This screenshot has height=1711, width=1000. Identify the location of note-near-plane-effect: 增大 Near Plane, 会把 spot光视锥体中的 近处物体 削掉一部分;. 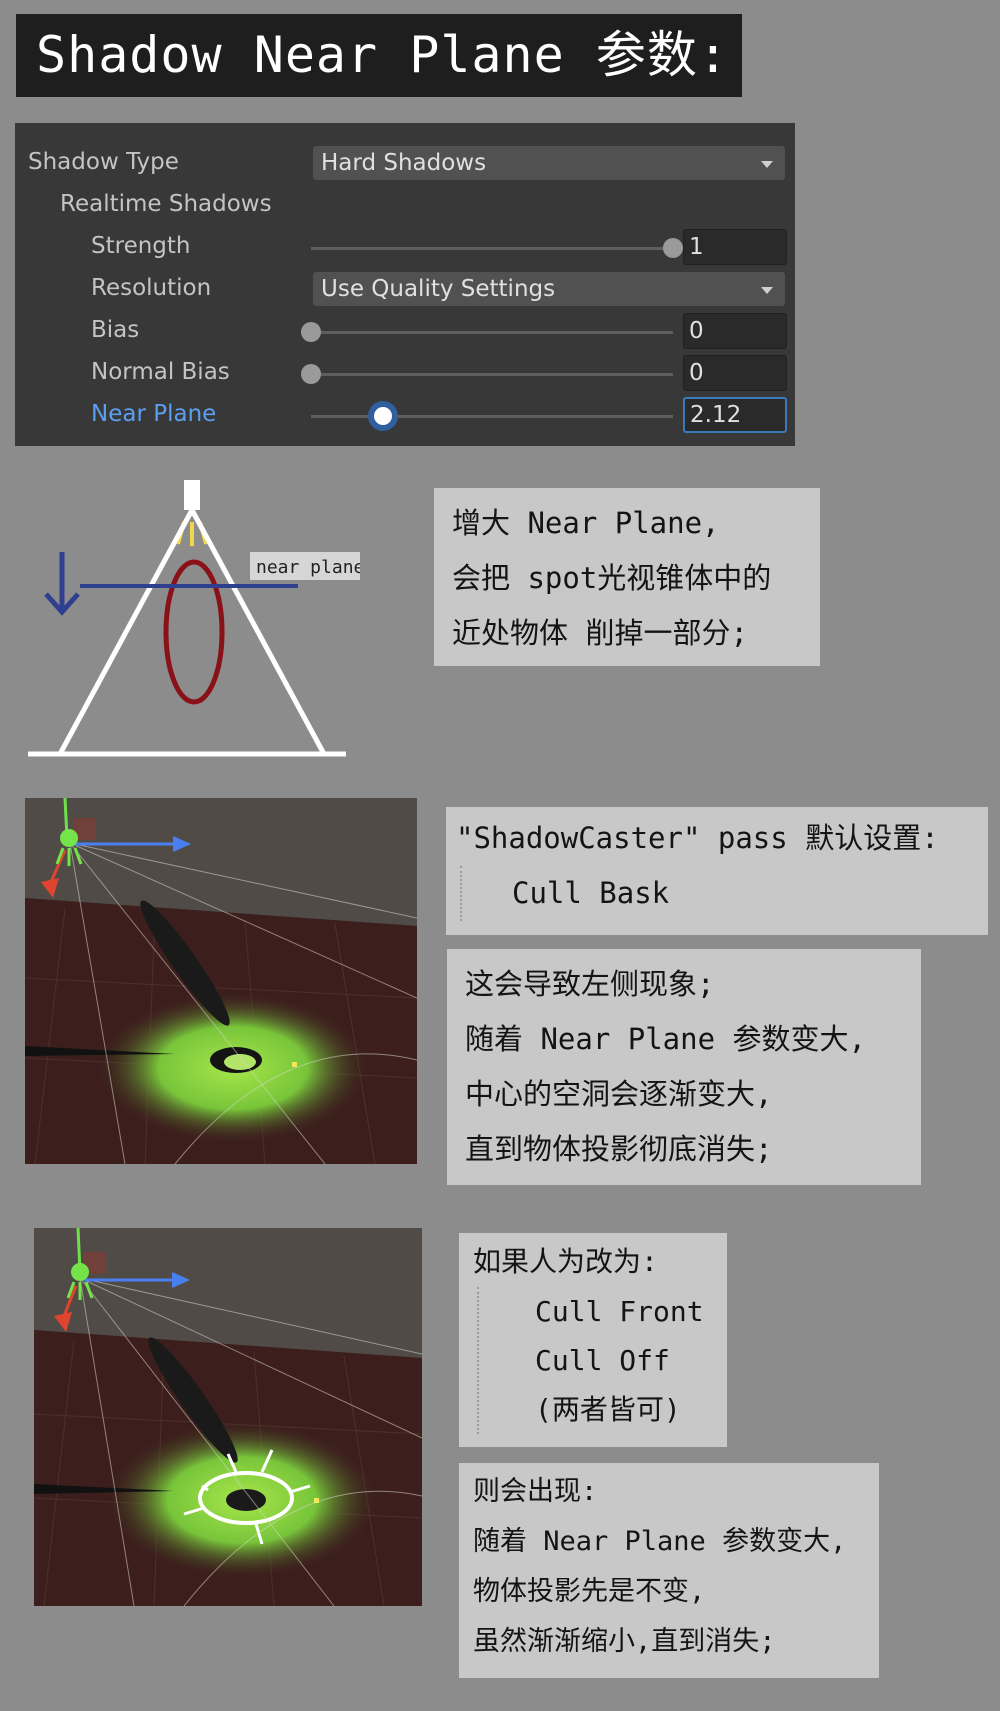
(627, 577).